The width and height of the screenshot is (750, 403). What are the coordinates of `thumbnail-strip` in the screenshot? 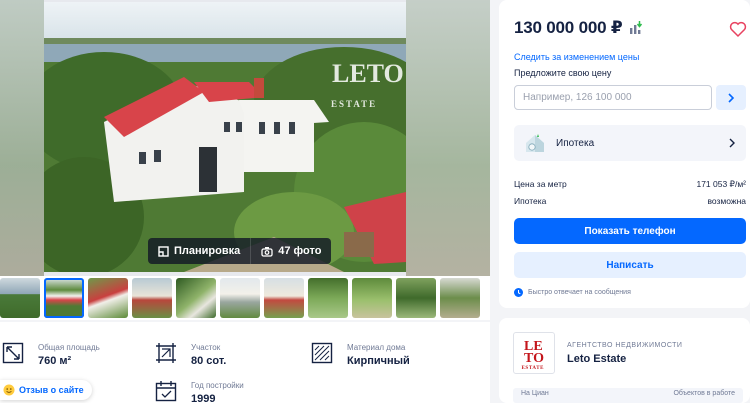 It's located at (245, 298).